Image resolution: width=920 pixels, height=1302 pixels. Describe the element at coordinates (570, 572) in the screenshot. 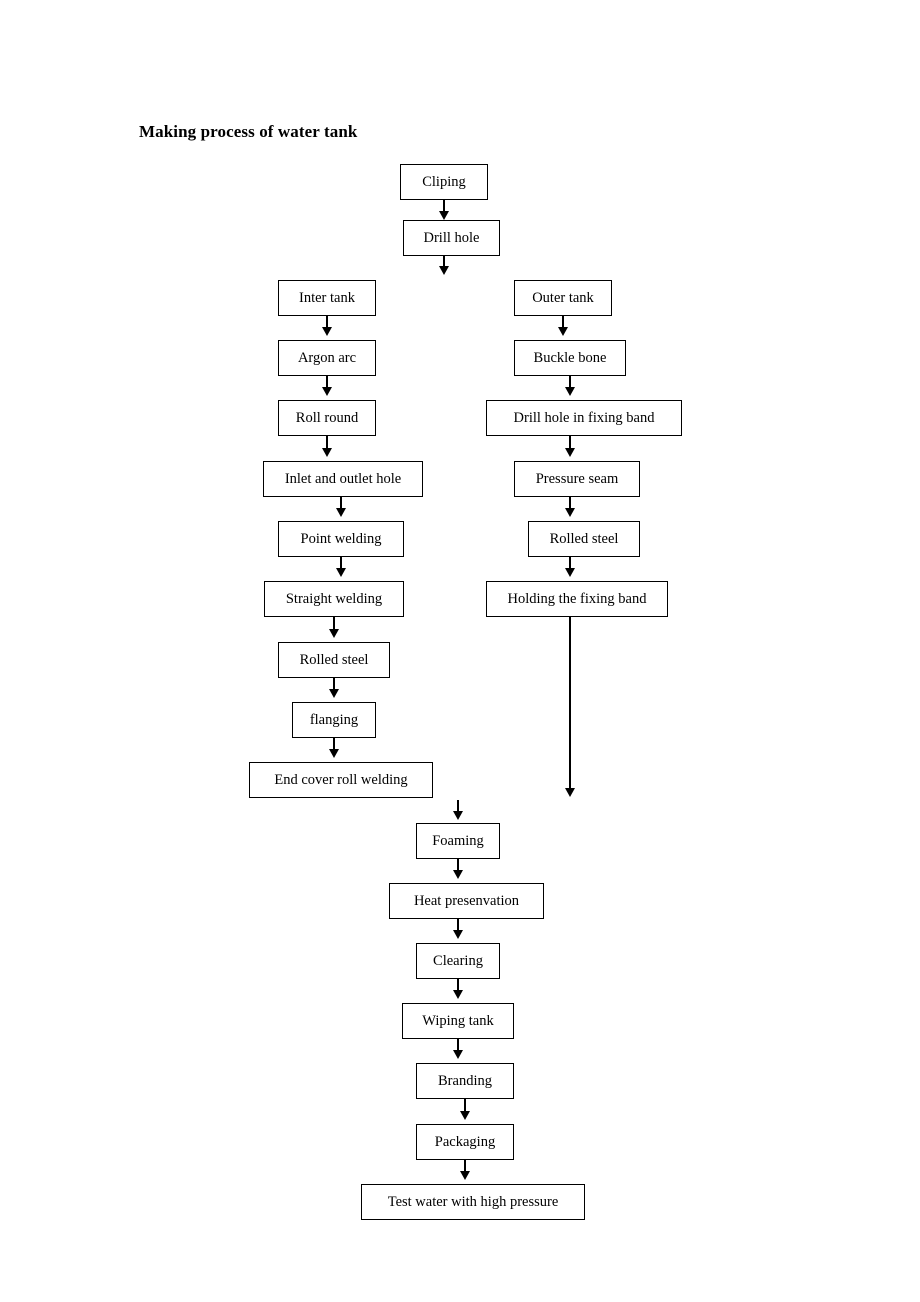

I see `arrowhead-rolled-steel-right-to-holding-fixing-band` at that location.